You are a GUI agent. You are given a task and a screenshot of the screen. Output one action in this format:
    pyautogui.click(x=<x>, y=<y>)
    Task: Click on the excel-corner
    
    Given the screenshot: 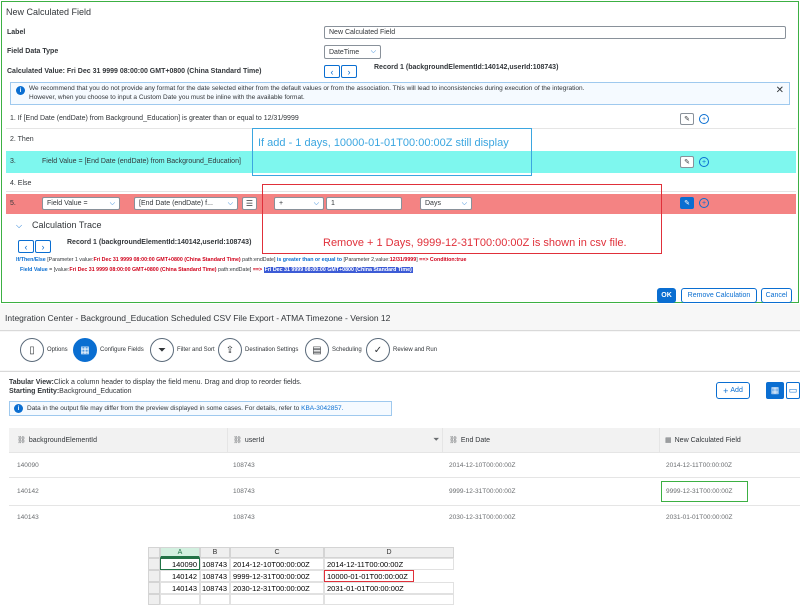 What is the action you would take?
    pyautogui.click(x=154, y=552)
    